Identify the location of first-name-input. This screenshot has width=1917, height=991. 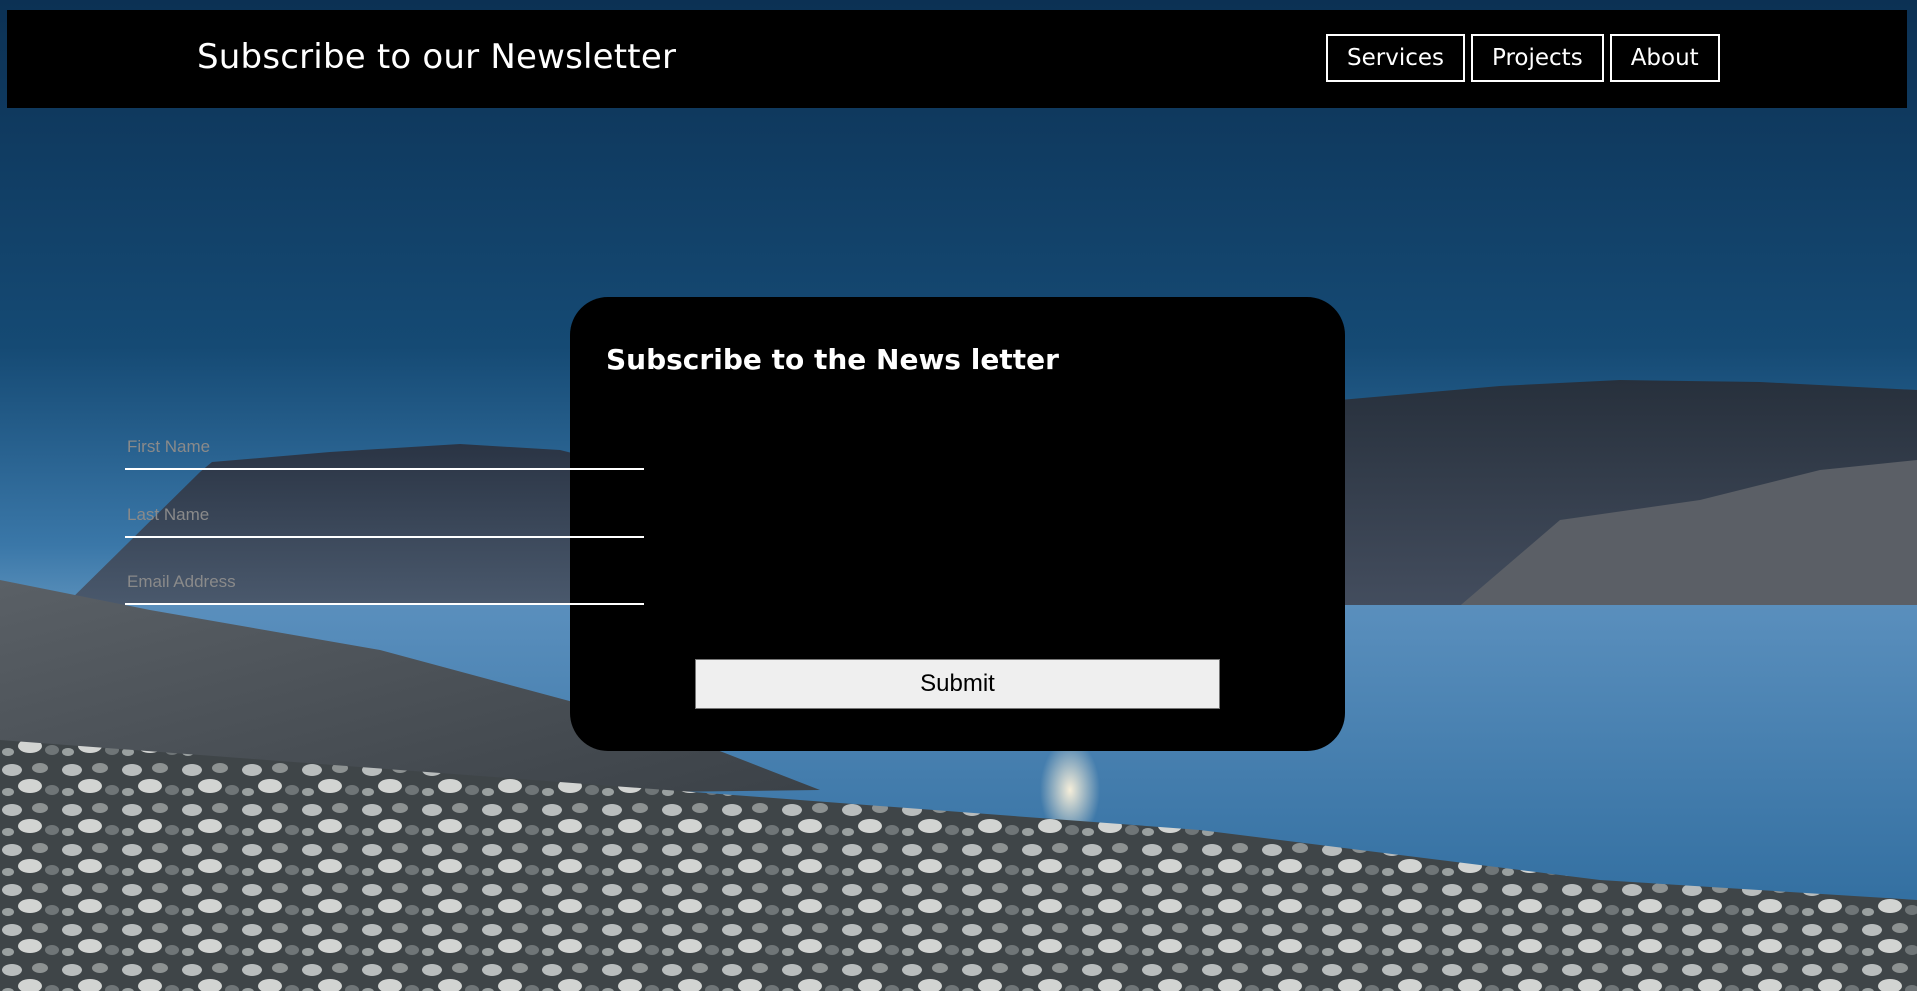
(384, 448).